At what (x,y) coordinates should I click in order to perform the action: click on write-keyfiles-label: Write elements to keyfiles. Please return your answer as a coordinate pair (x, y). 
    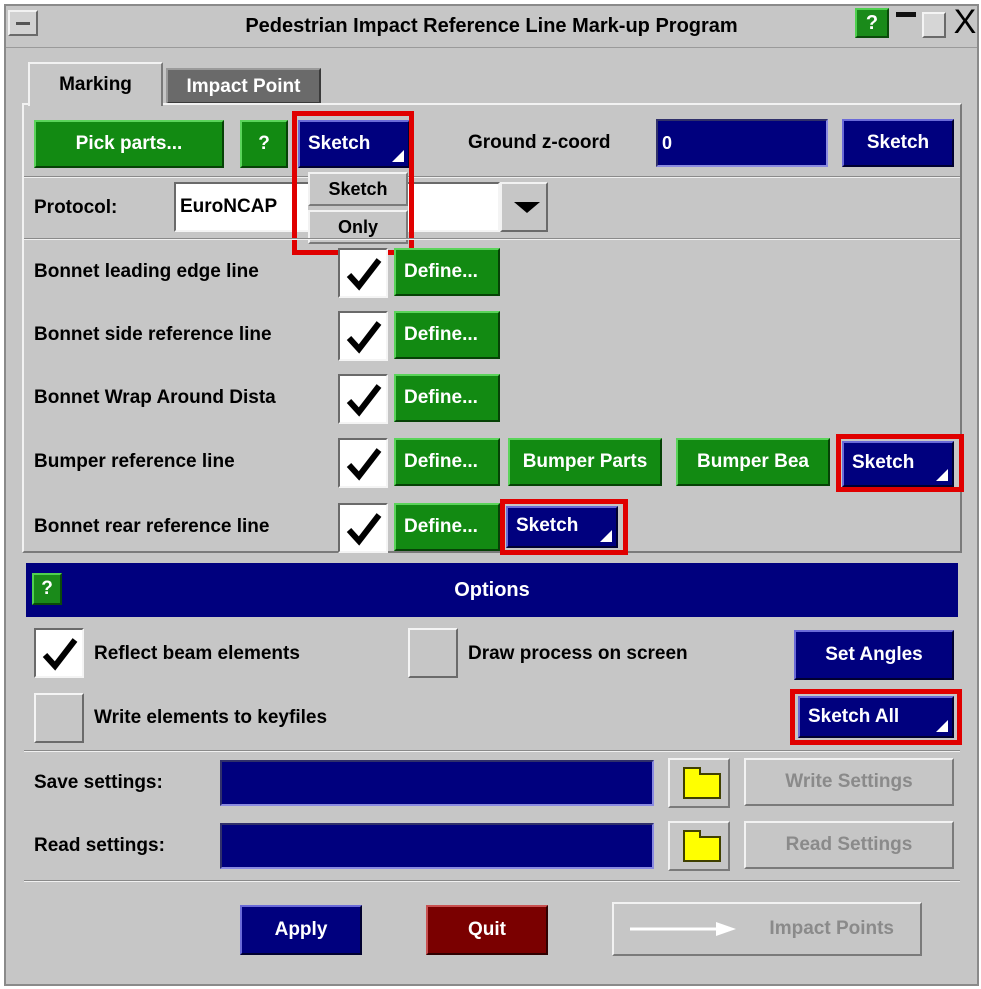
    Looking at the image, I should click on (211, 717).